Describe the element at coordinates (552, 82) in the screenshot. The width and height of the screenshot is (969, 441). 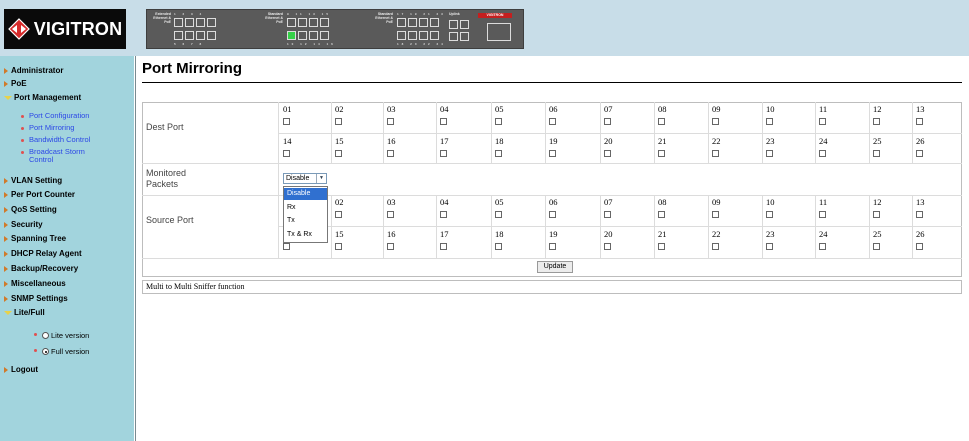
I see `title-rule` at that location.